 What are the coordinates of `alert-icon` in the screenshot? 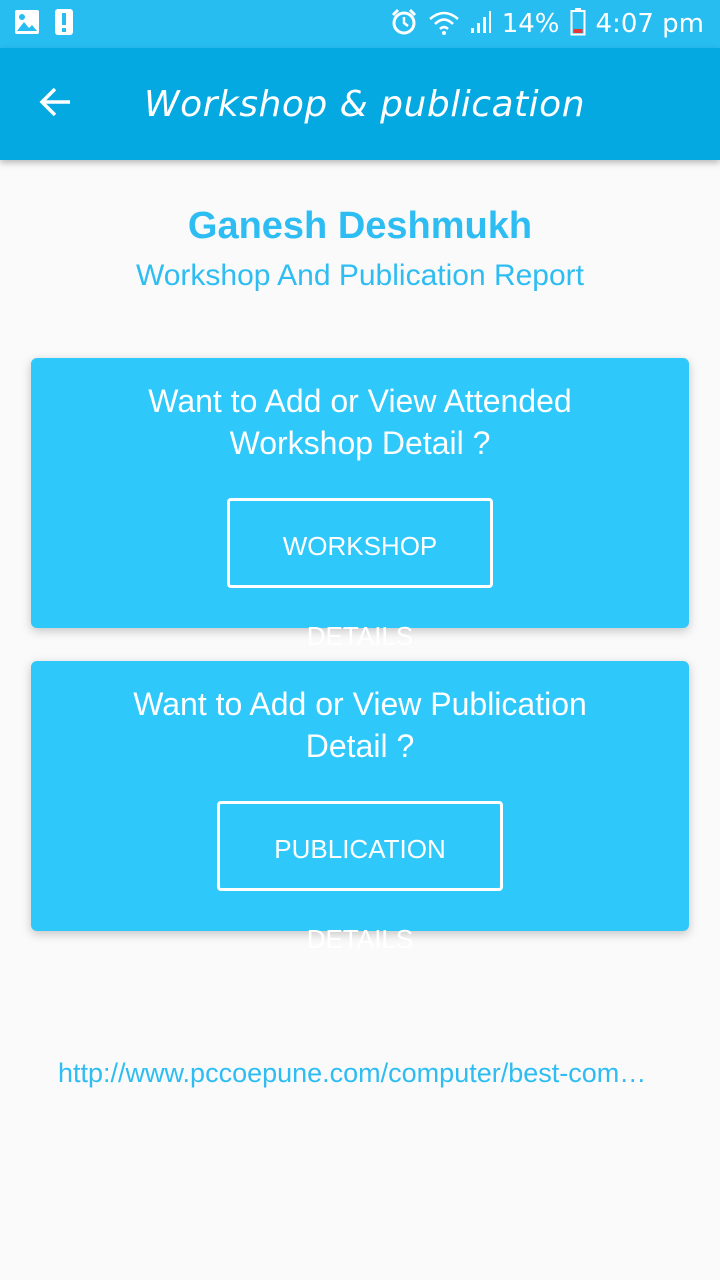 It's located at (64, 24).